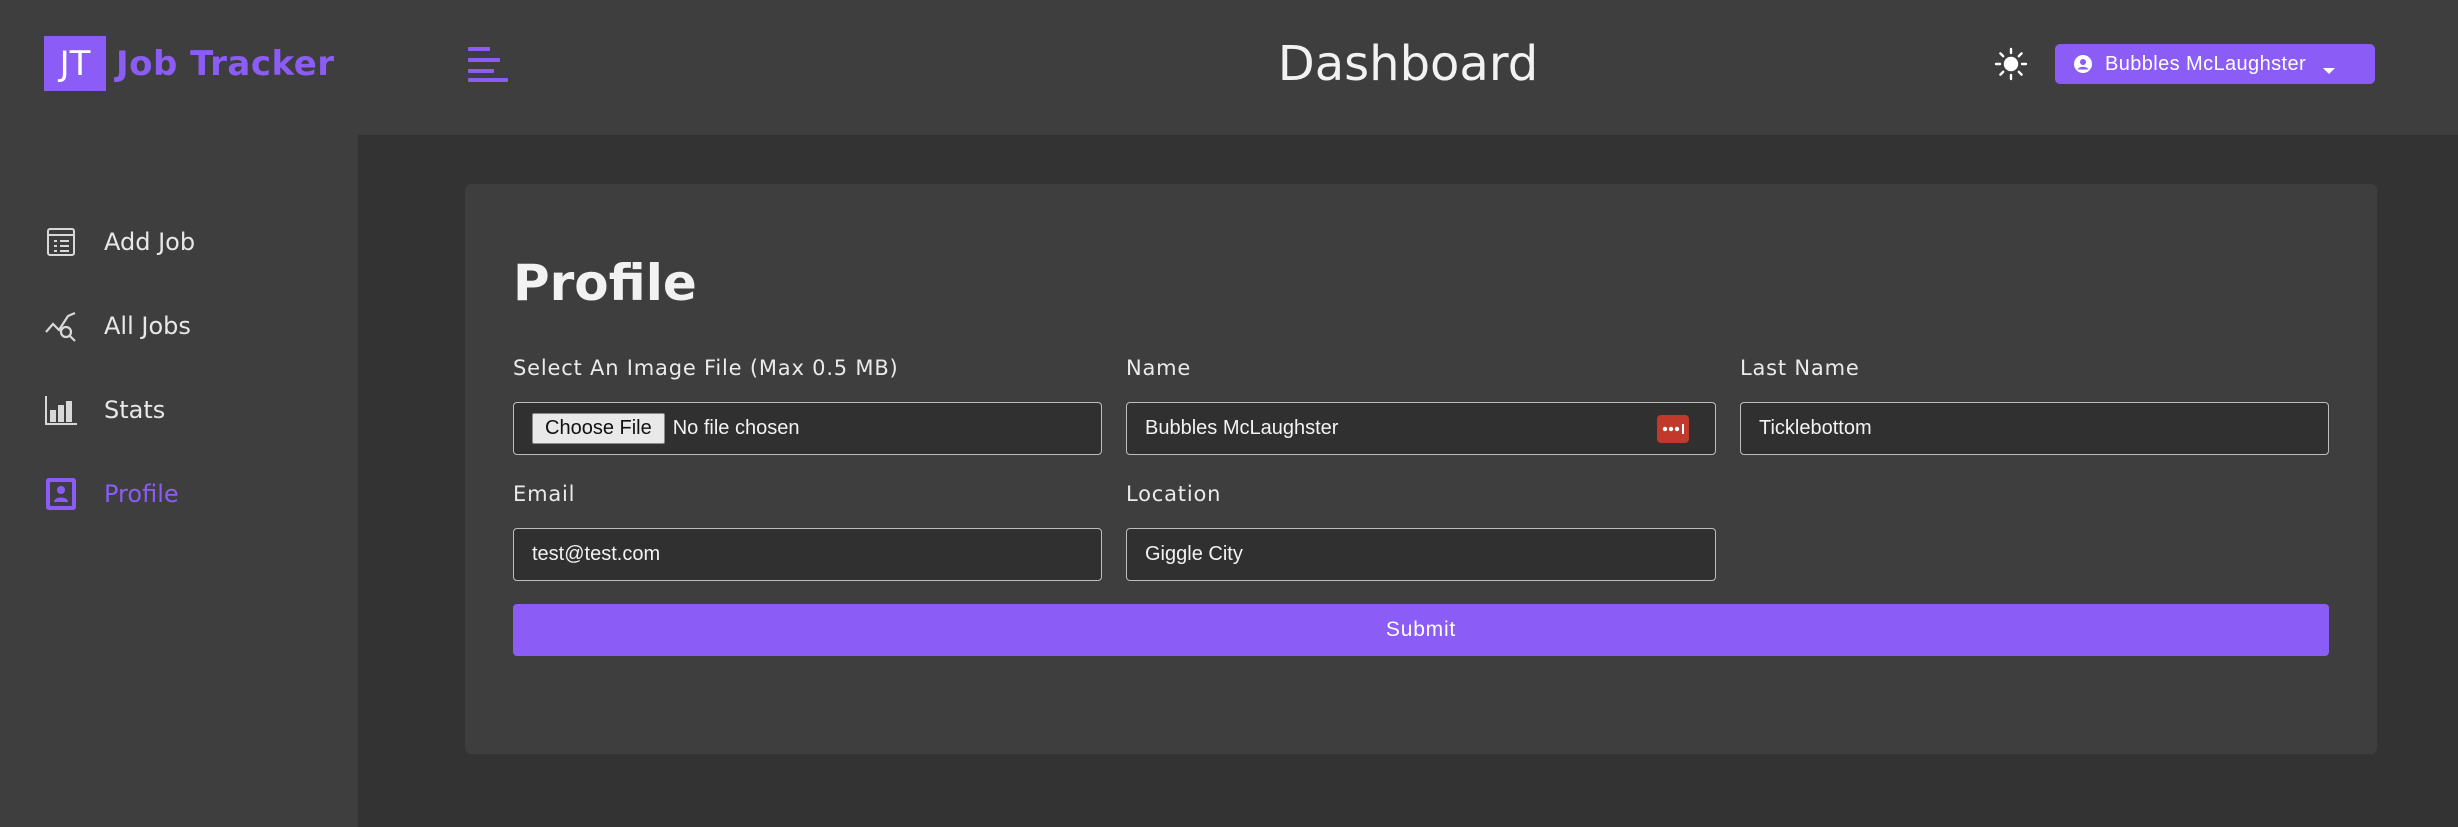  I want to click on profile-title: Profile, so click(605, 283).